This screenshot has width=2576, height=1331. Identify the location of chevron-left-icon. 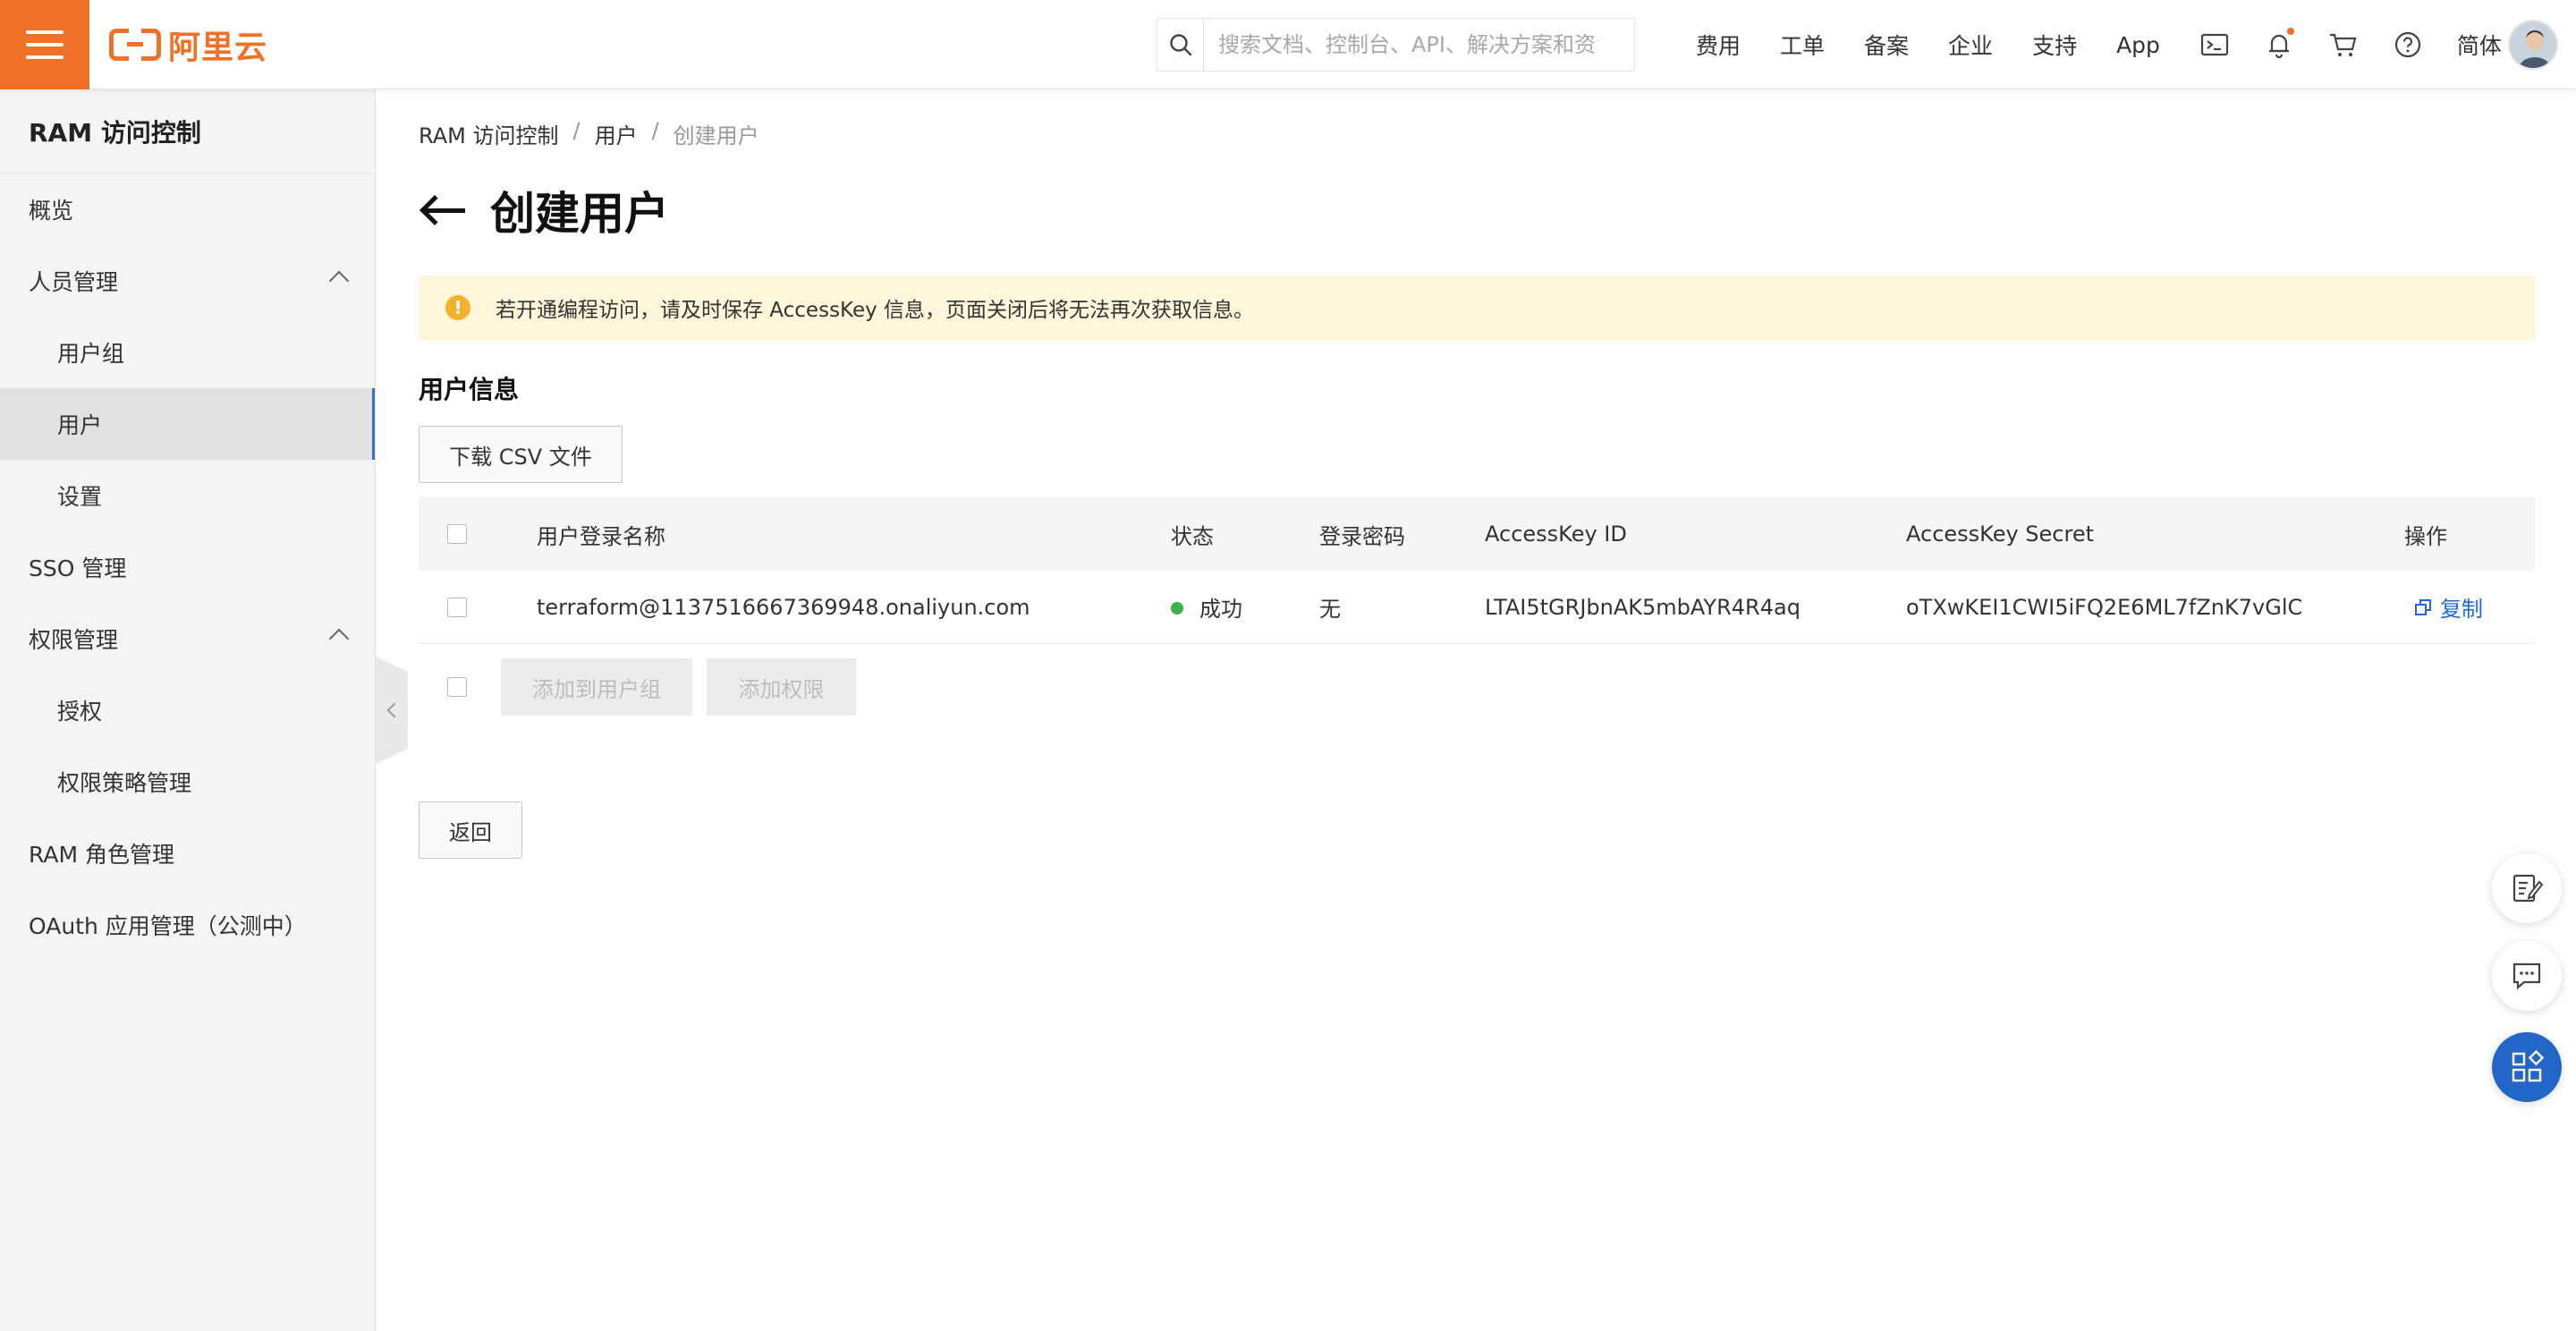
(394, 710).